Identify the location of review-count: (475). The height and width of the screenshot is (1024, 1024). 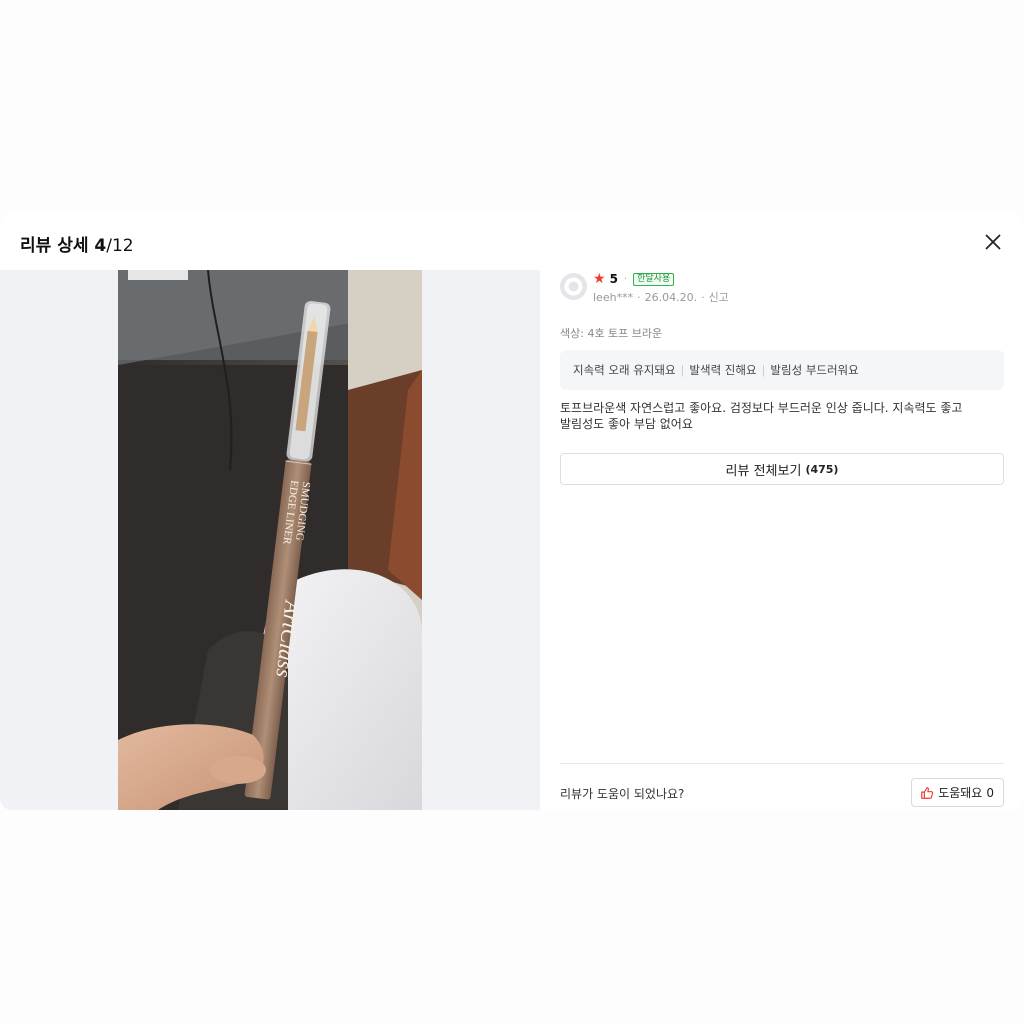
(822, 469).